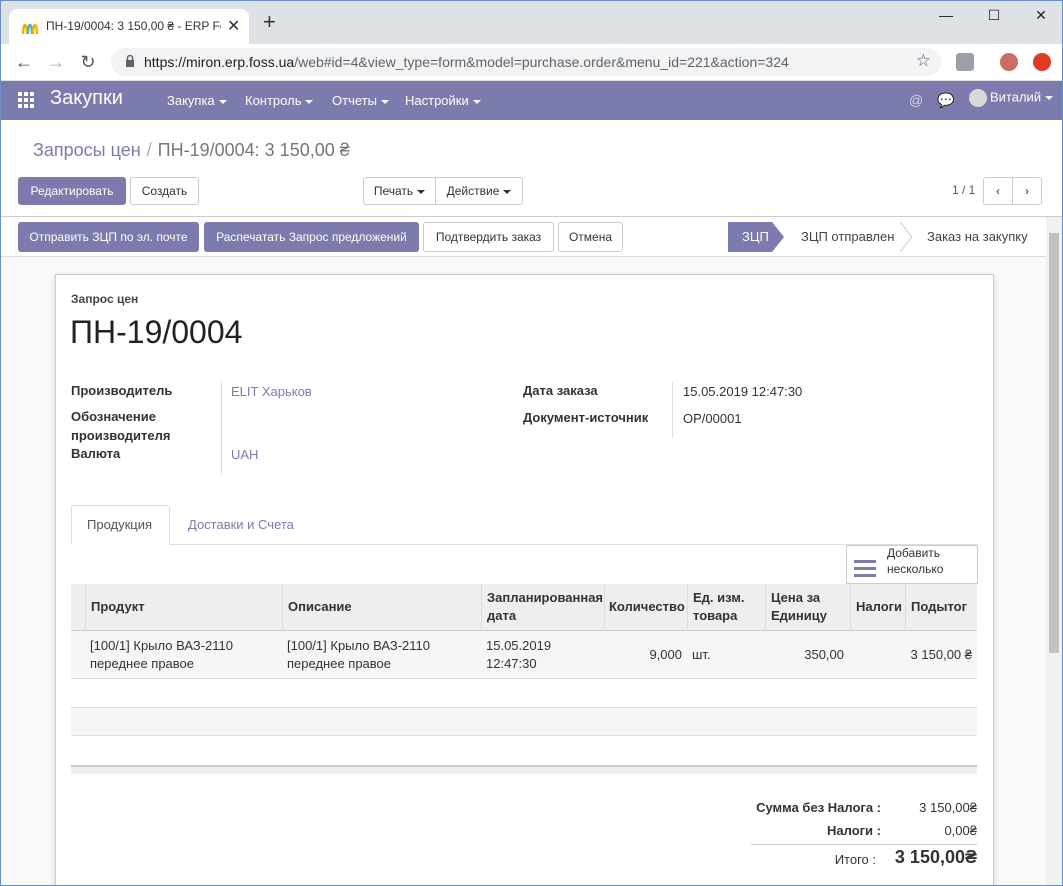 The image size is (1063, 886). Describe the element at coordinates (916, 100) in the screenshot. I see `at-mention-icon: @` at that location.